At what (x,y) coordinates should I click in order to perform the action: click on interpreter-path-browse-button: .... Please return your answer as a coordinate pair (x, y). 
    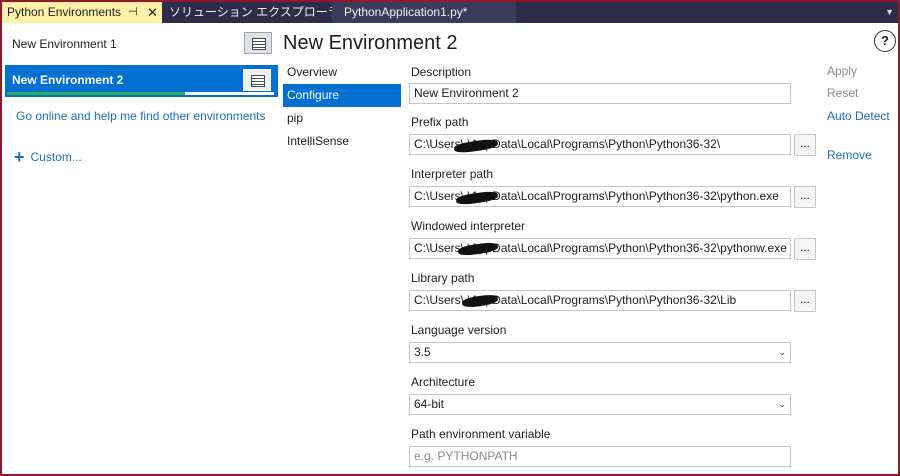
    Looking at the image, I should click on (805, 197).